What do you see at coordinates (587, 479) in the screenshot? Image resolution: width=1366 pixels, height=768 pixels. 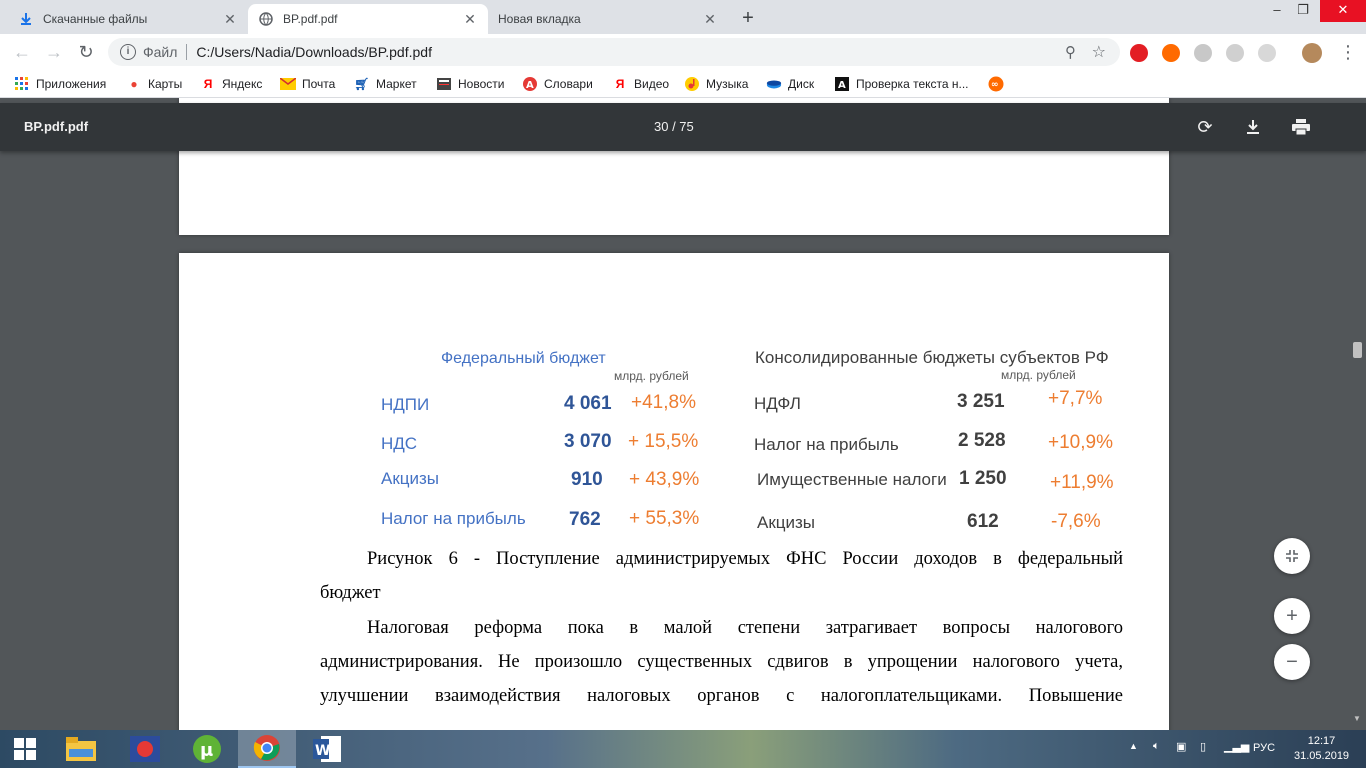 I see `figure-left-row-value: 910` at bounding box center [587, 479].